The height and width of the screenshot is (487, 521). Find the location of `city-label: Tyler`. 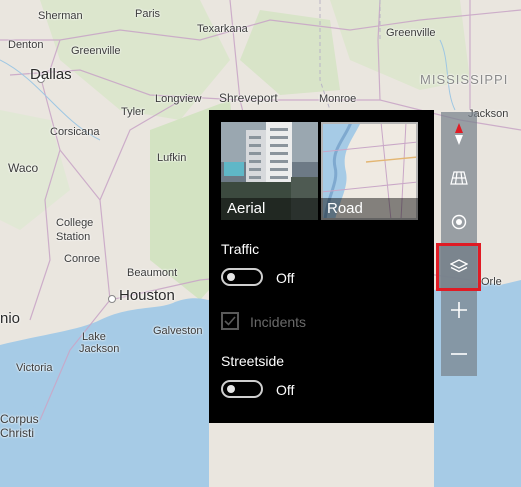

city-label: Tyler is located at coordinates (133, 112).